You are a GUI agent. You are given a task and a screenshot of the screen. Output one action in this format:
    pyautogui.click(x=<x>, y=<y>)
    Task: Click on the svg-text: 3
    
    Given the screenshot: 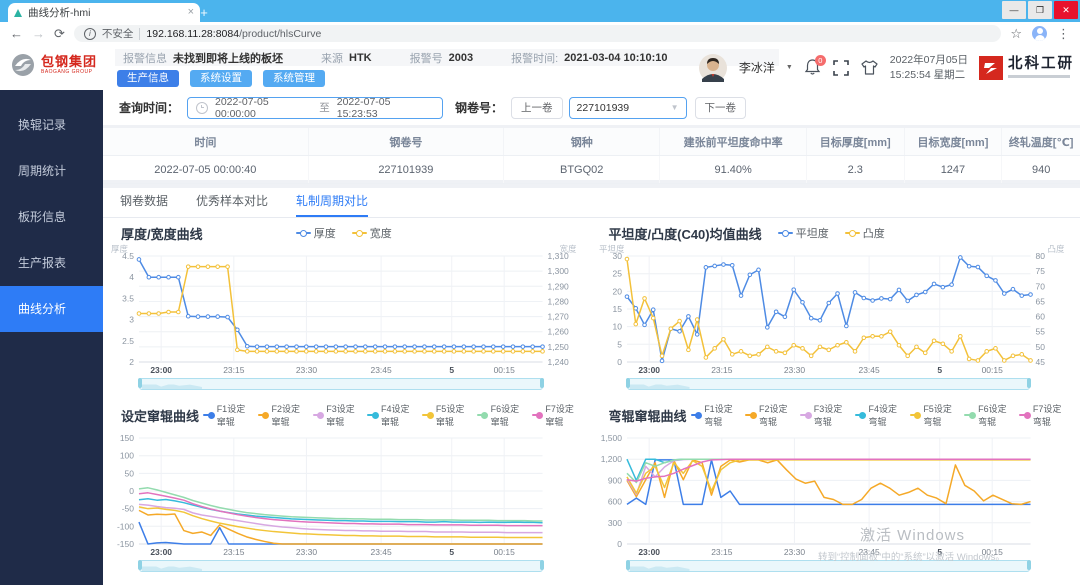 What is the action you would take?
    pyautogui.click(x=131, y=320)
    